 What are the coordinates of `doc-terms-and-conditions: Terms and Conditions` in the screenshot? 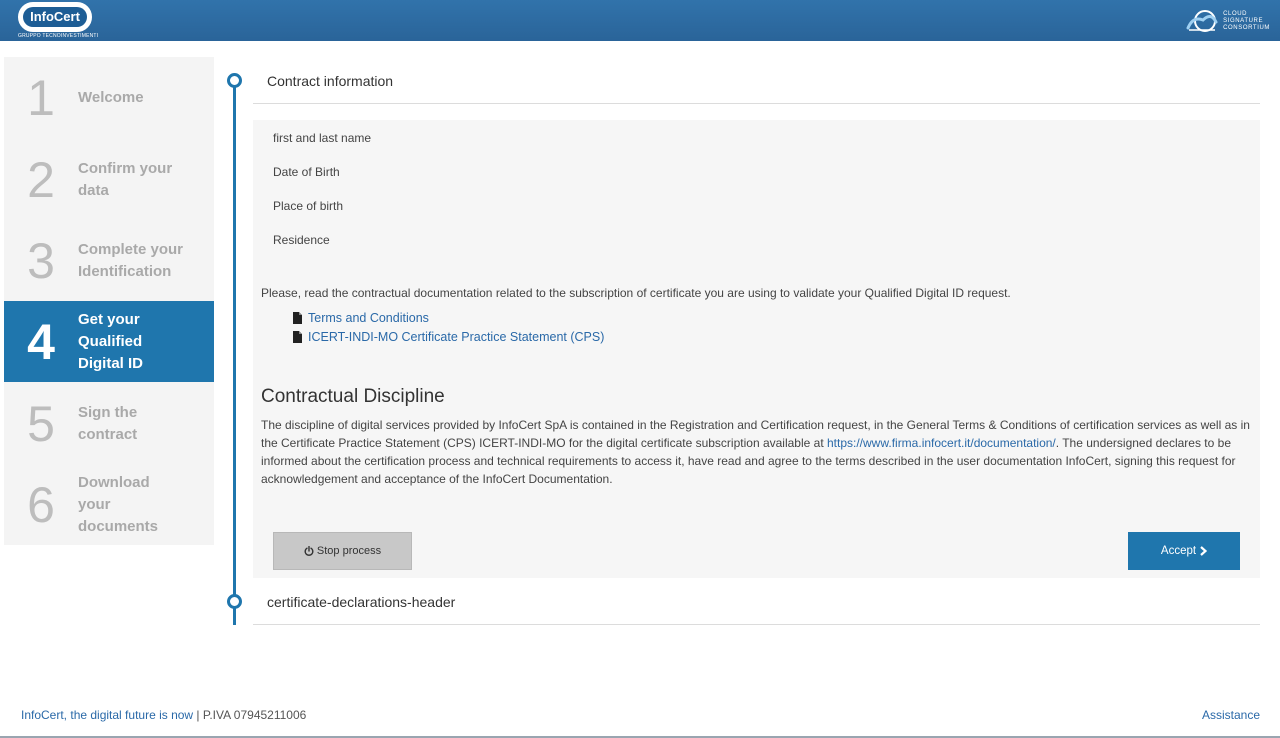 It's located at (361, 318).